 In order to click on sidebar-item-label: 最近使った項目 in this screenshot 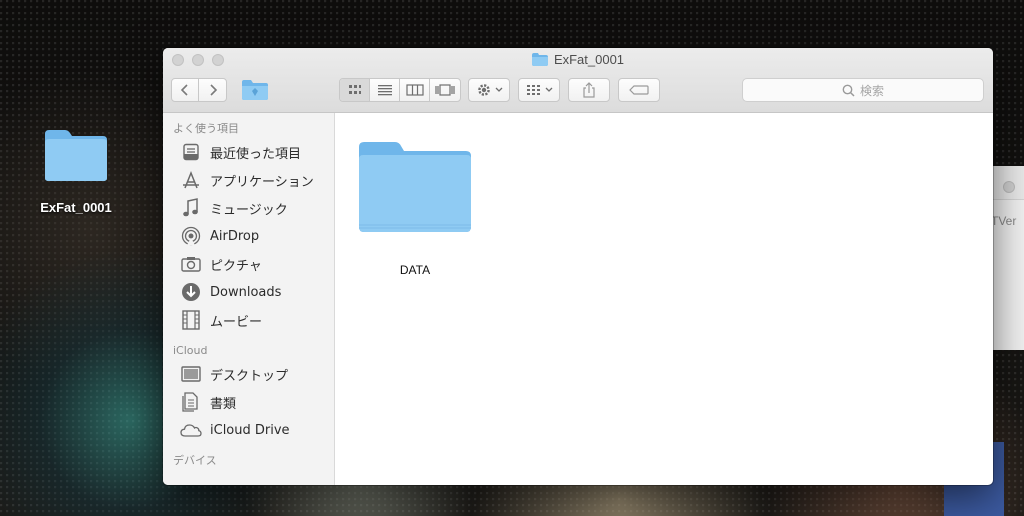, I will do `click(256, 154)`.